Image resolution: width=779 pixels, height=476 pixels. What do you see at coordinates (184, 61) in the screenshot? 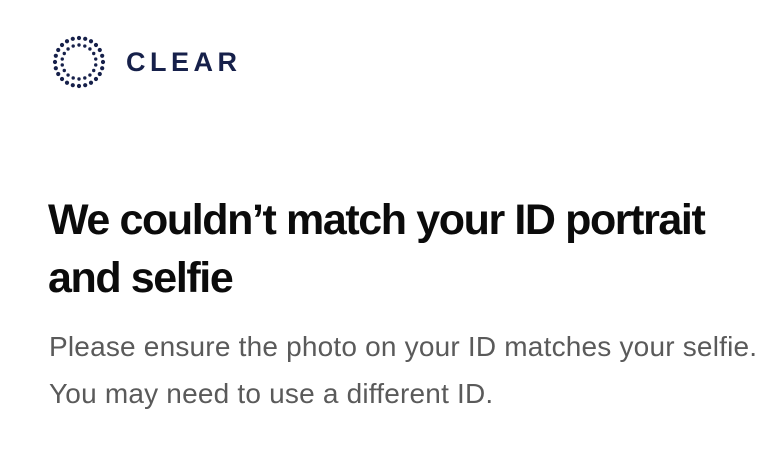
I see `brand-name: CLEAR` at bounding box center [184, 61].